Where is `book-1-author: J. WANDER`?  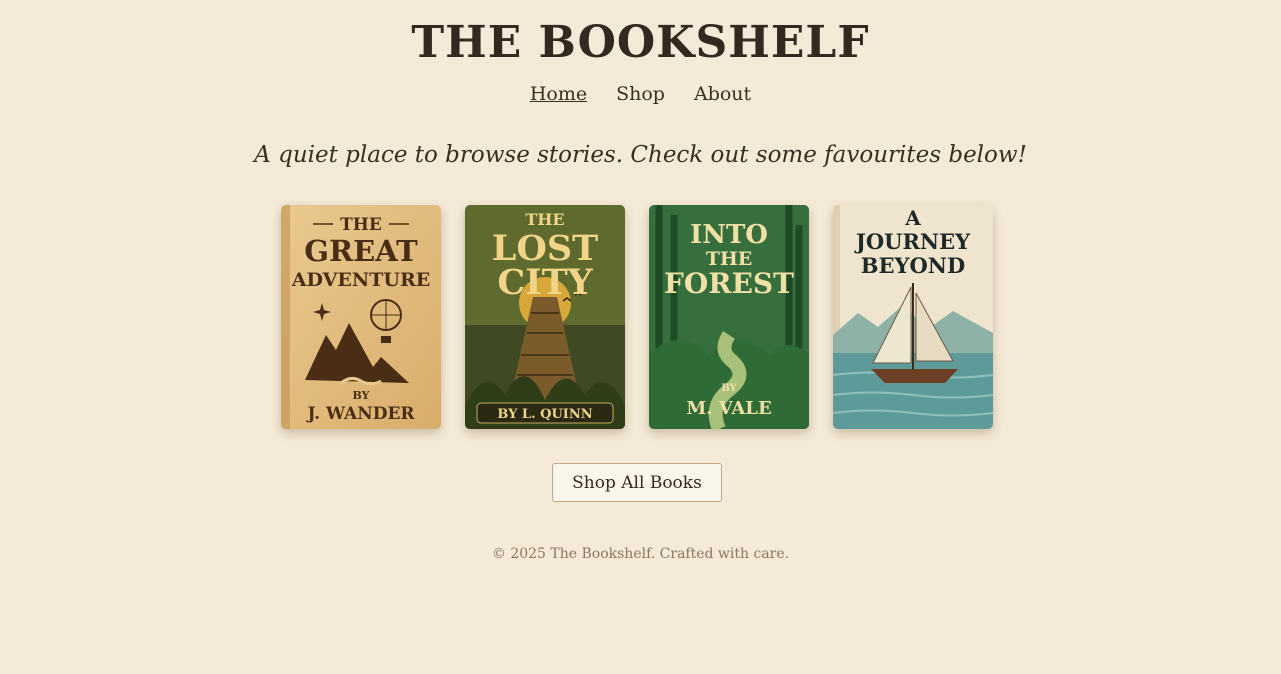
book-1-author: J. WANDER is located at coordinates (360, 414).